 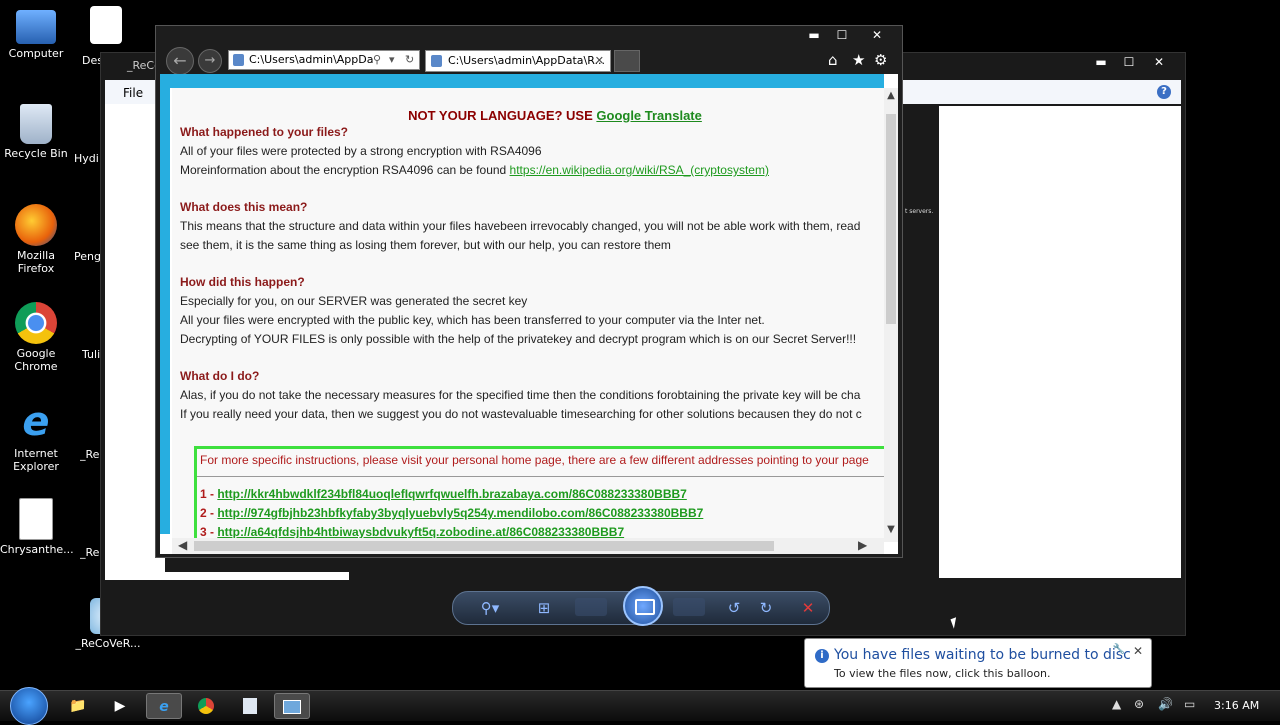 I want to click on taskbar-explorer: 📁, so click(x=78, y=706).